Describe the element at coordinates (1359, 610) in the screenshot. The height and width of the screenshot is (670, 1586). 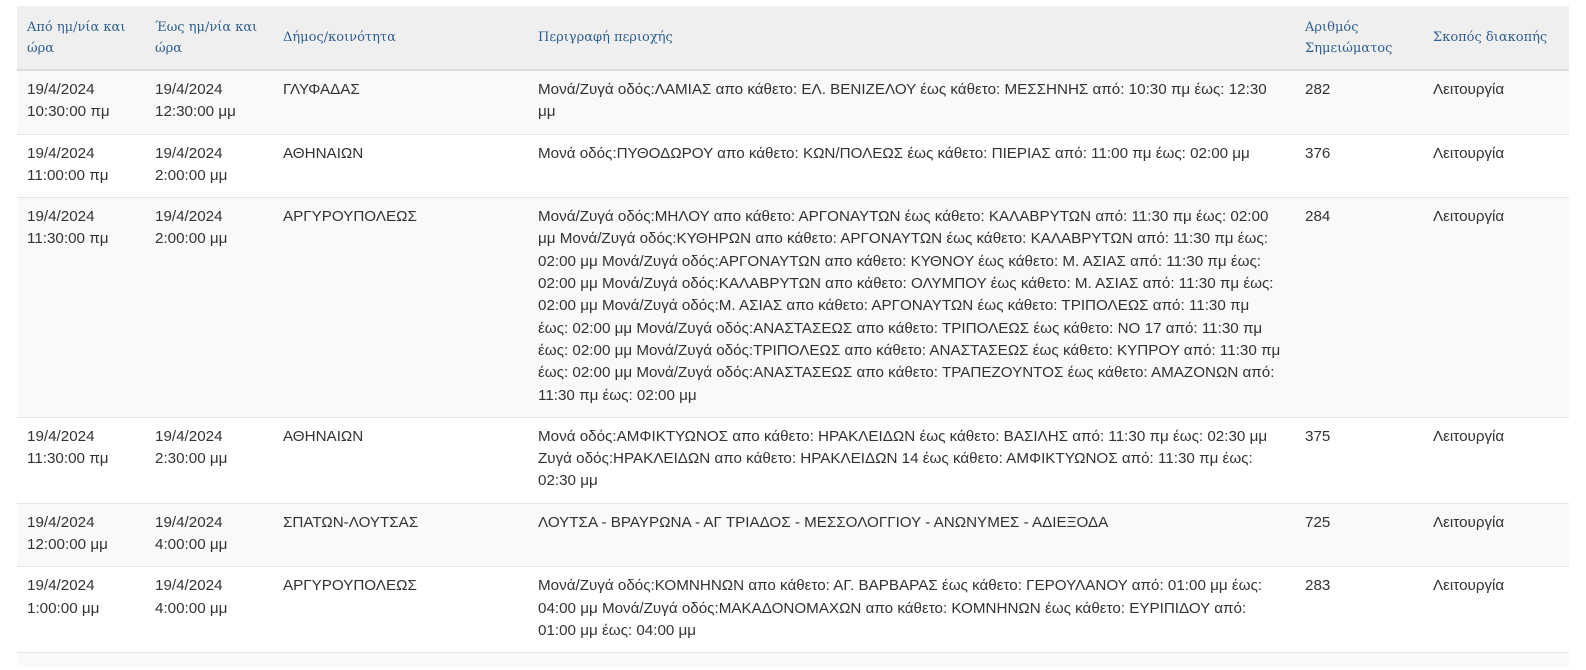
I see `cell-note-number: 283` at that location.